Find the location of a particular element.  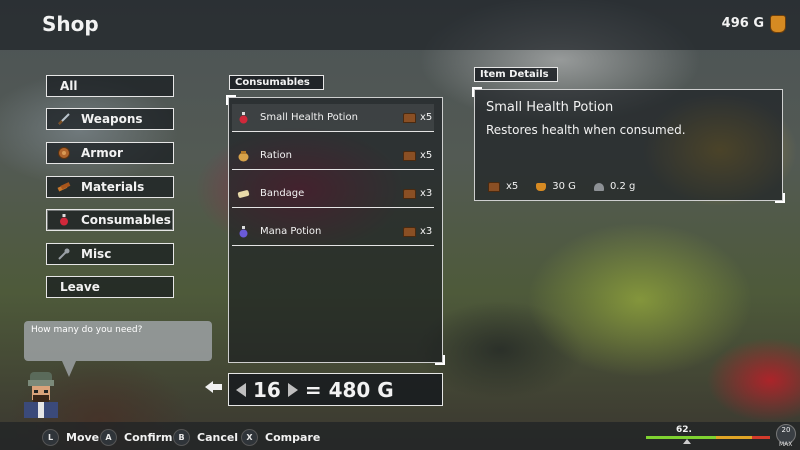

hint-move: L Move is located at coordinates (70, 437).